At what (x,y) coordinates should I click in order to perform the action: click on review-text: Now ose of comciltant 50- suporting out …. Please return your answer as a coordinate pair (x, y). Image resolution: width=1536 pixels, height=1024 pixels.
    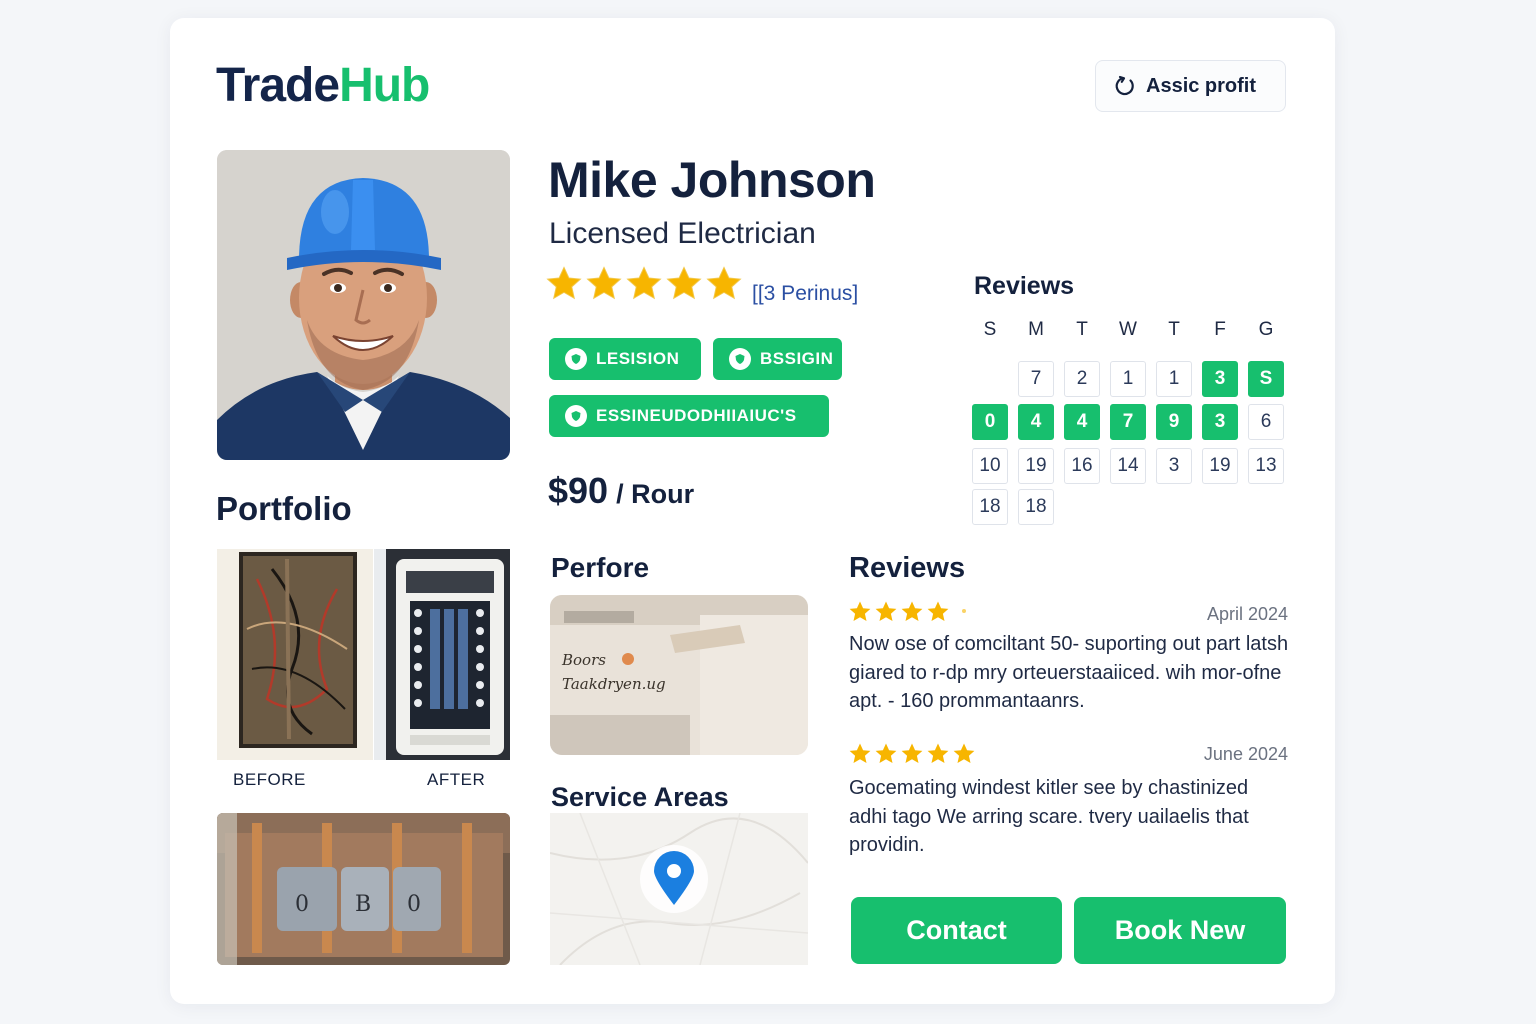
    Looking at the image, I should click on (1069, 672).